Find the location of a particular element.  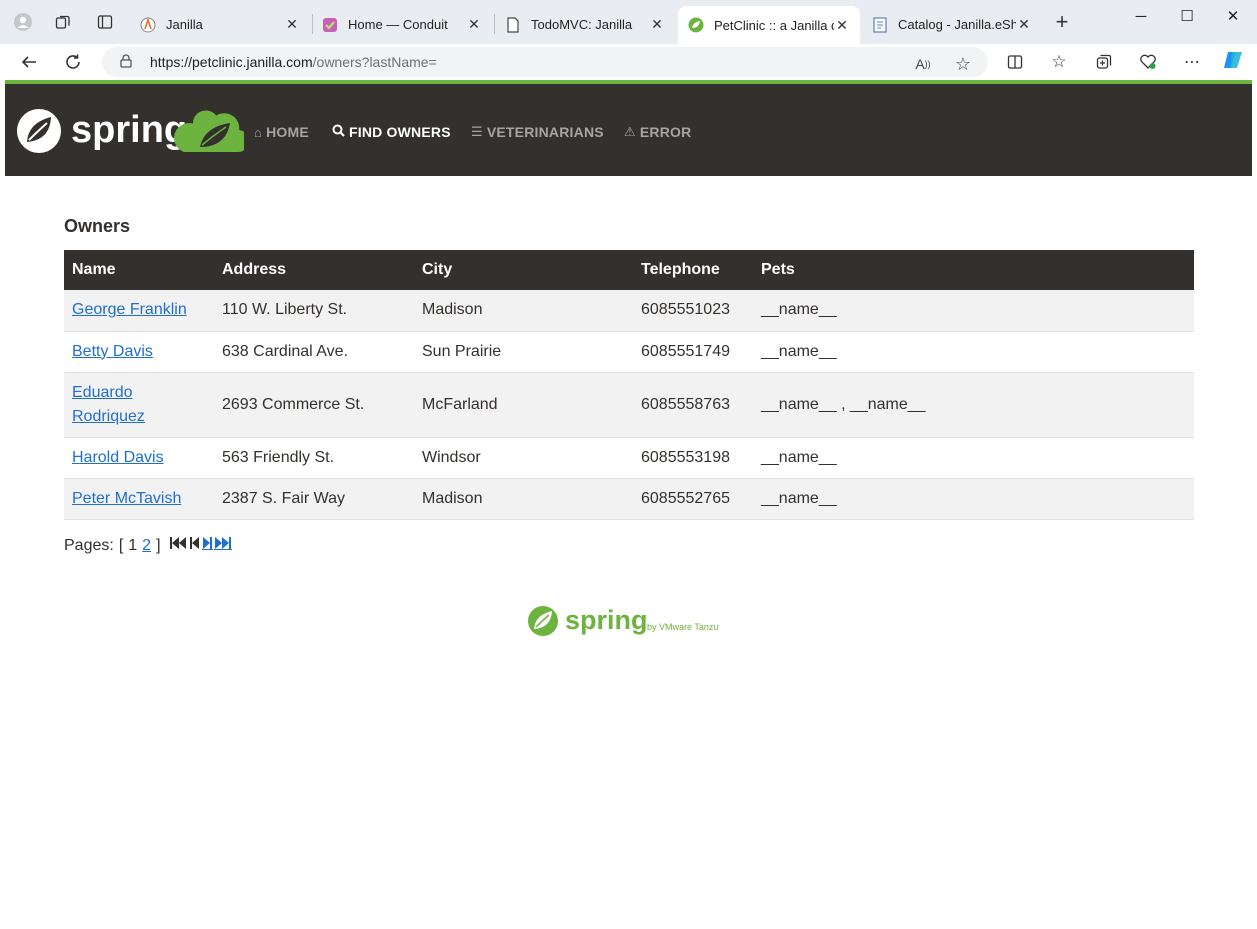

pager-bracket-close: ] is located at coordinates (158, 545).